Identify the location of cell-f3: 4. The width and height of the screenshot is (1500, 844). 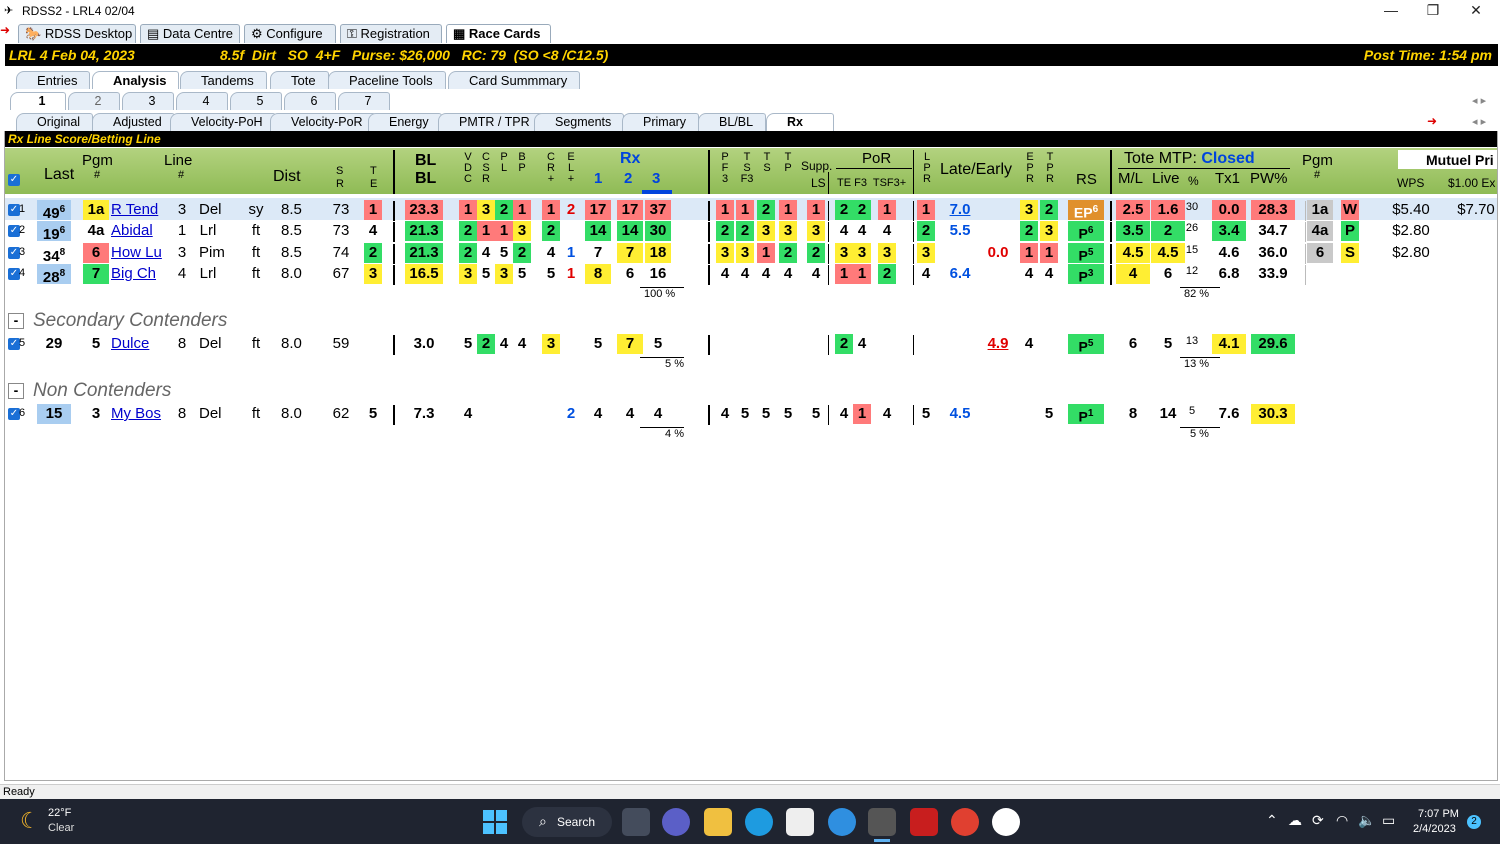
(862, 343).